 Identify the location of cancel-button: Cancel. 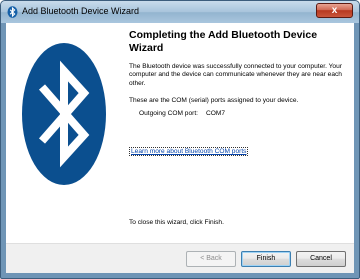
(321, 259).